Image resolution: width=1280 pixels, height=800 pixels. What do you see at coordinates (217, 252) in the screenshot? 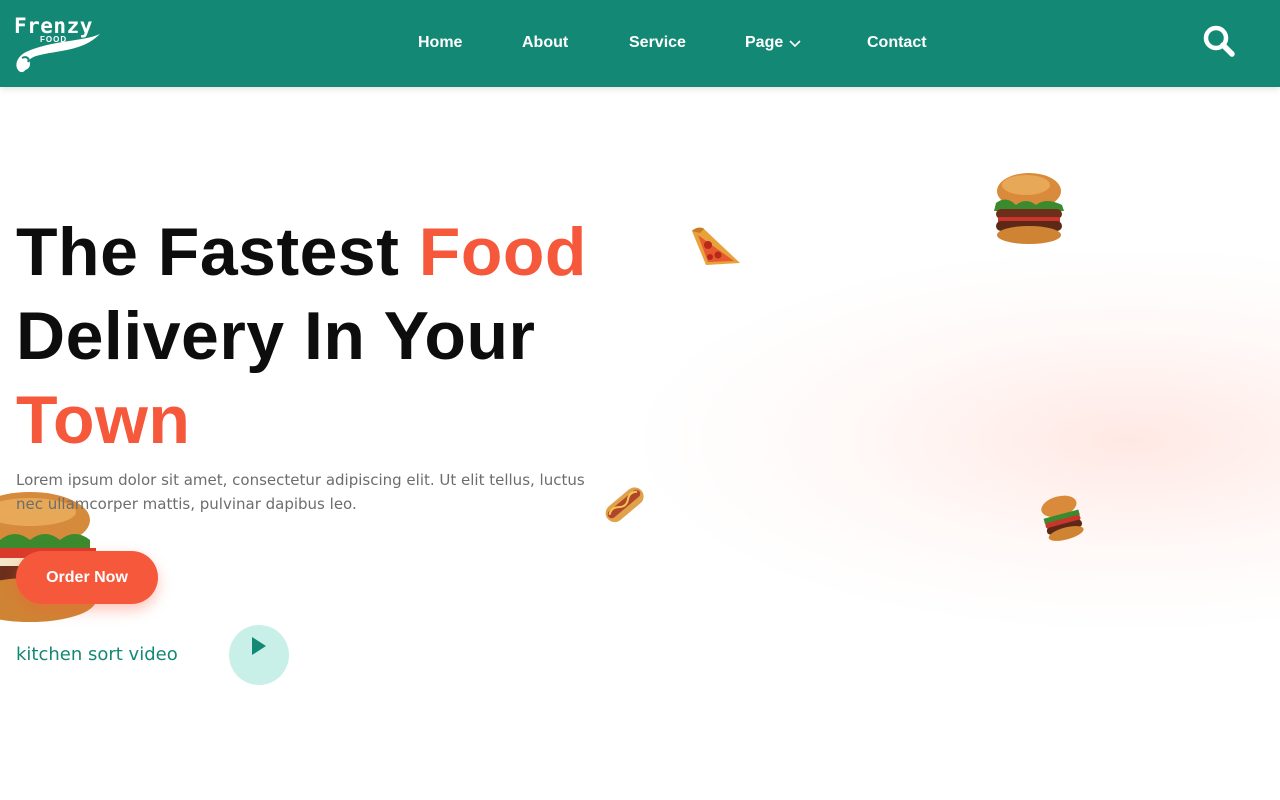
I see `hero-title-part1: The Fastest` at bounding box center [217, 252].